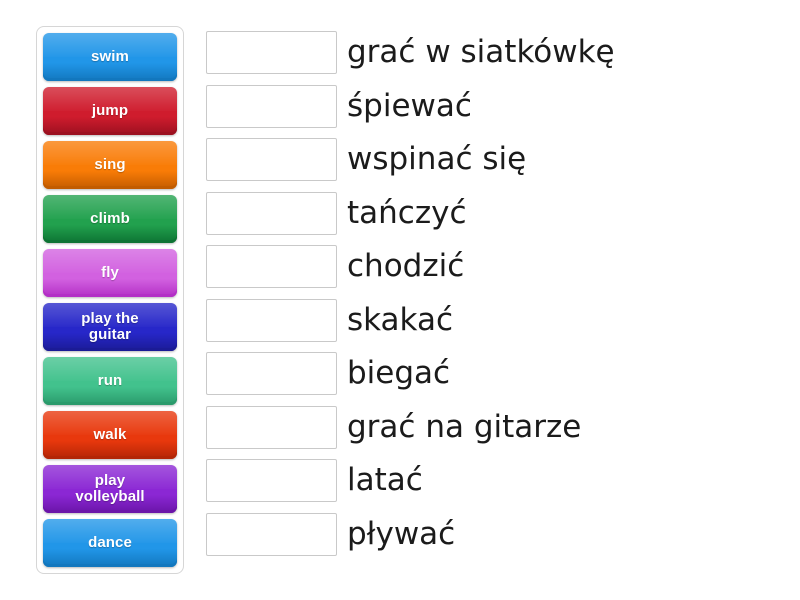 This screenshot has height=600, width=800. I want to click on answer-row: grać na gitarze, so click(496, 428).